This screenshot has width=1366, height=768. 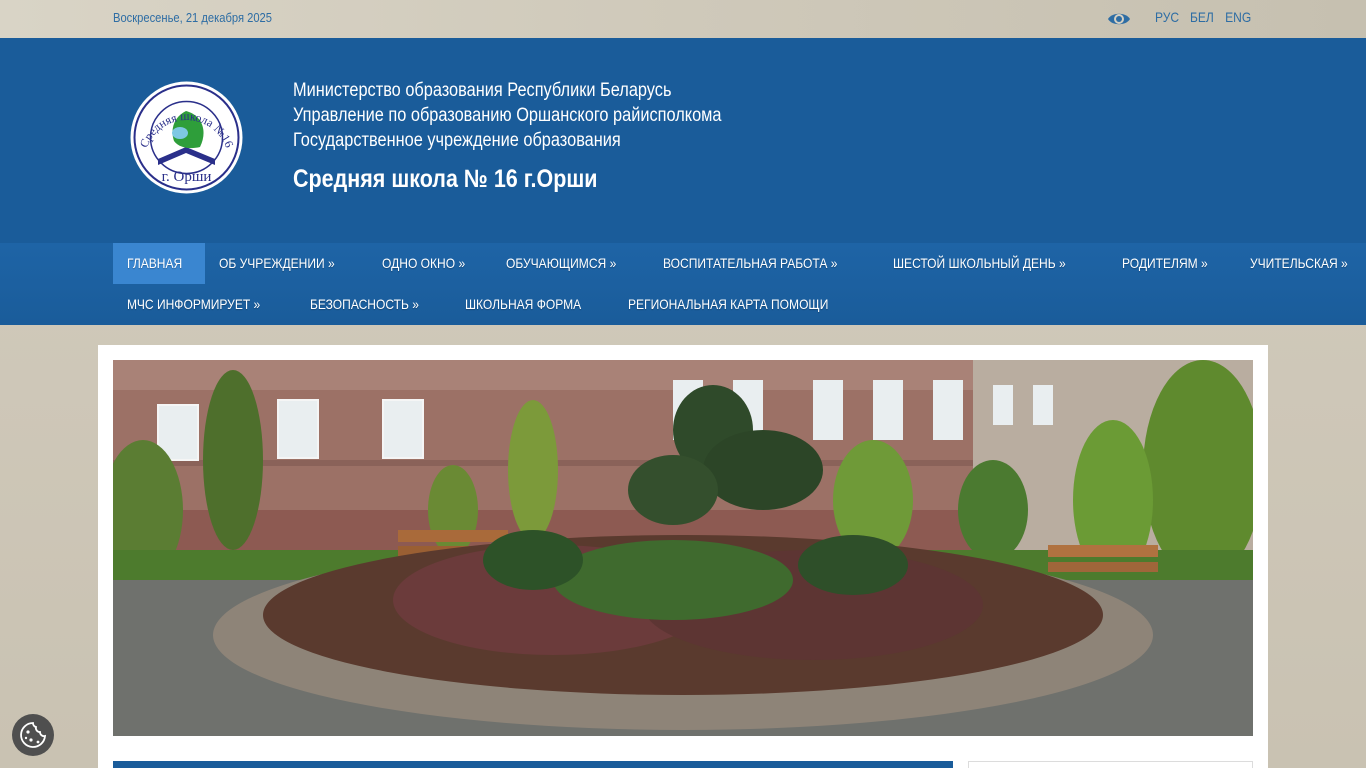 What do you see at coordinates (33, 735) in the screenshot?
I see `cookie-icon` at bounding box center [33, 735].